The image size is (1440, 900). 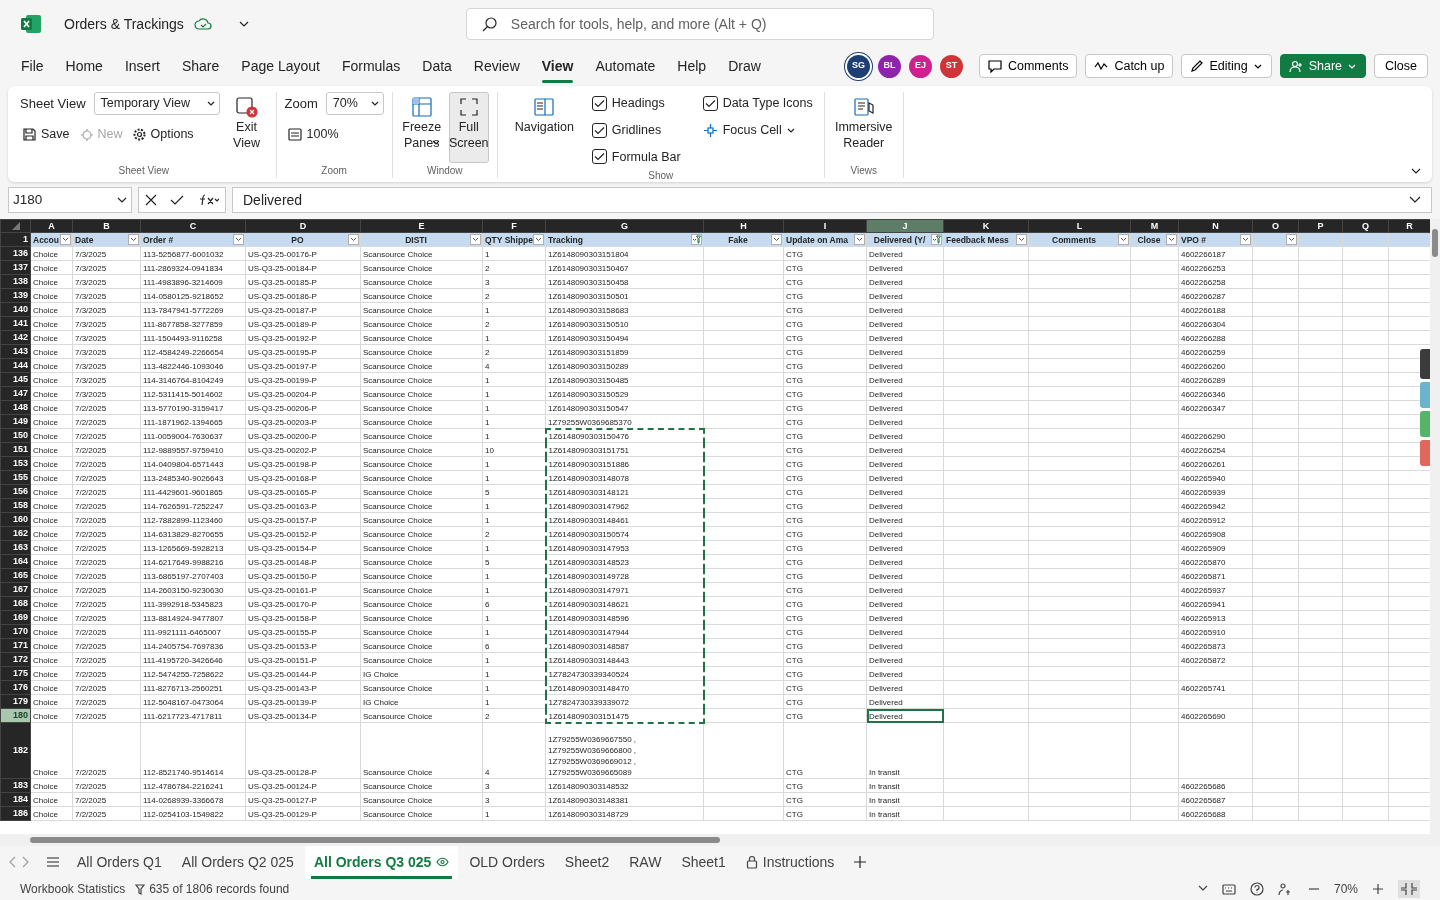 What do you see at coordinates (557, 66) in the screenshot?
I see `menu-tab: View` at bounding box center [557, 66].